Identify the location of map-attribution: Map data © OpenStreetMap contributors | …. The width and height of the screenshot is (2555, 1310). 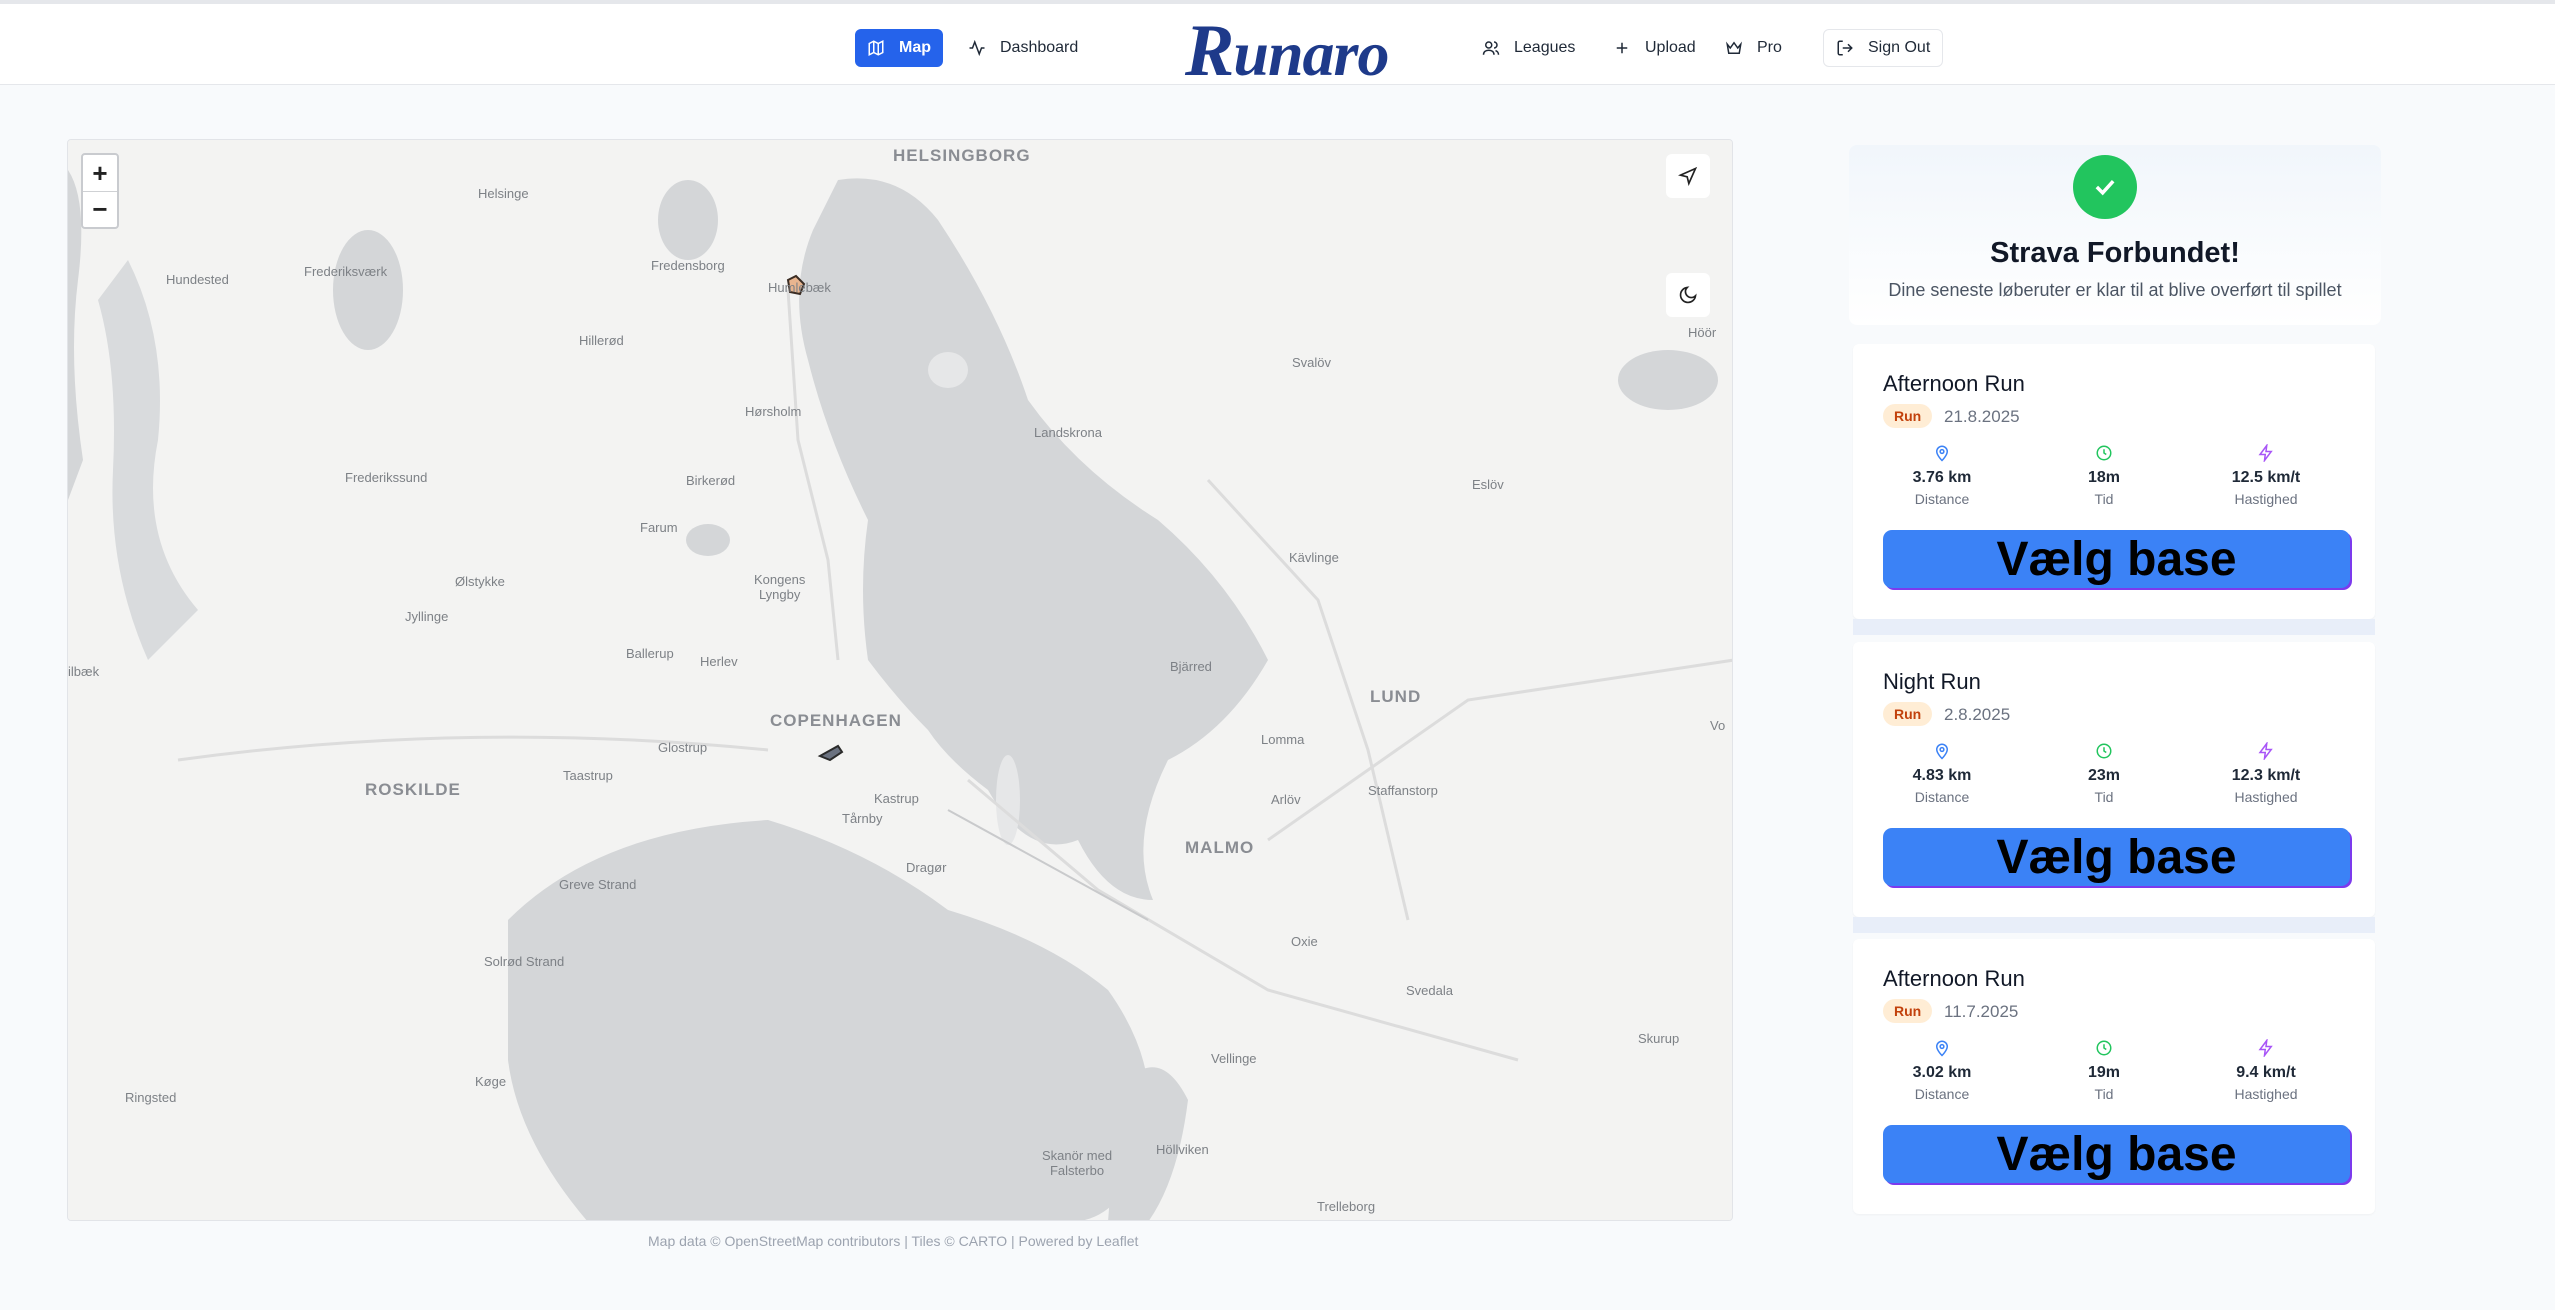
(893, 1241).